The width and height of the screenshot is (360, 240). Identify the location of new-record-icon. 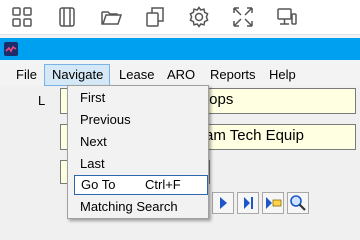
(274, 203).